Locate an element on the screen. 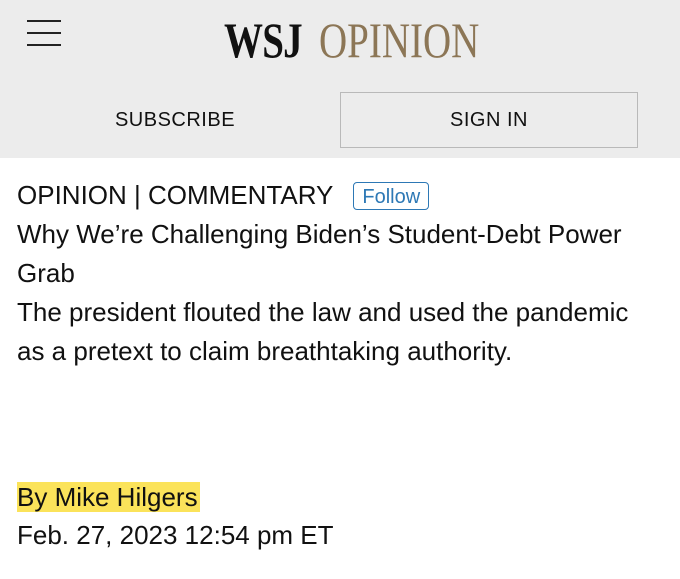 Image resolution: width=680 pixels, height=579 pixels. sign-in-button: SIGN IN is located at coordinates (489, 120).